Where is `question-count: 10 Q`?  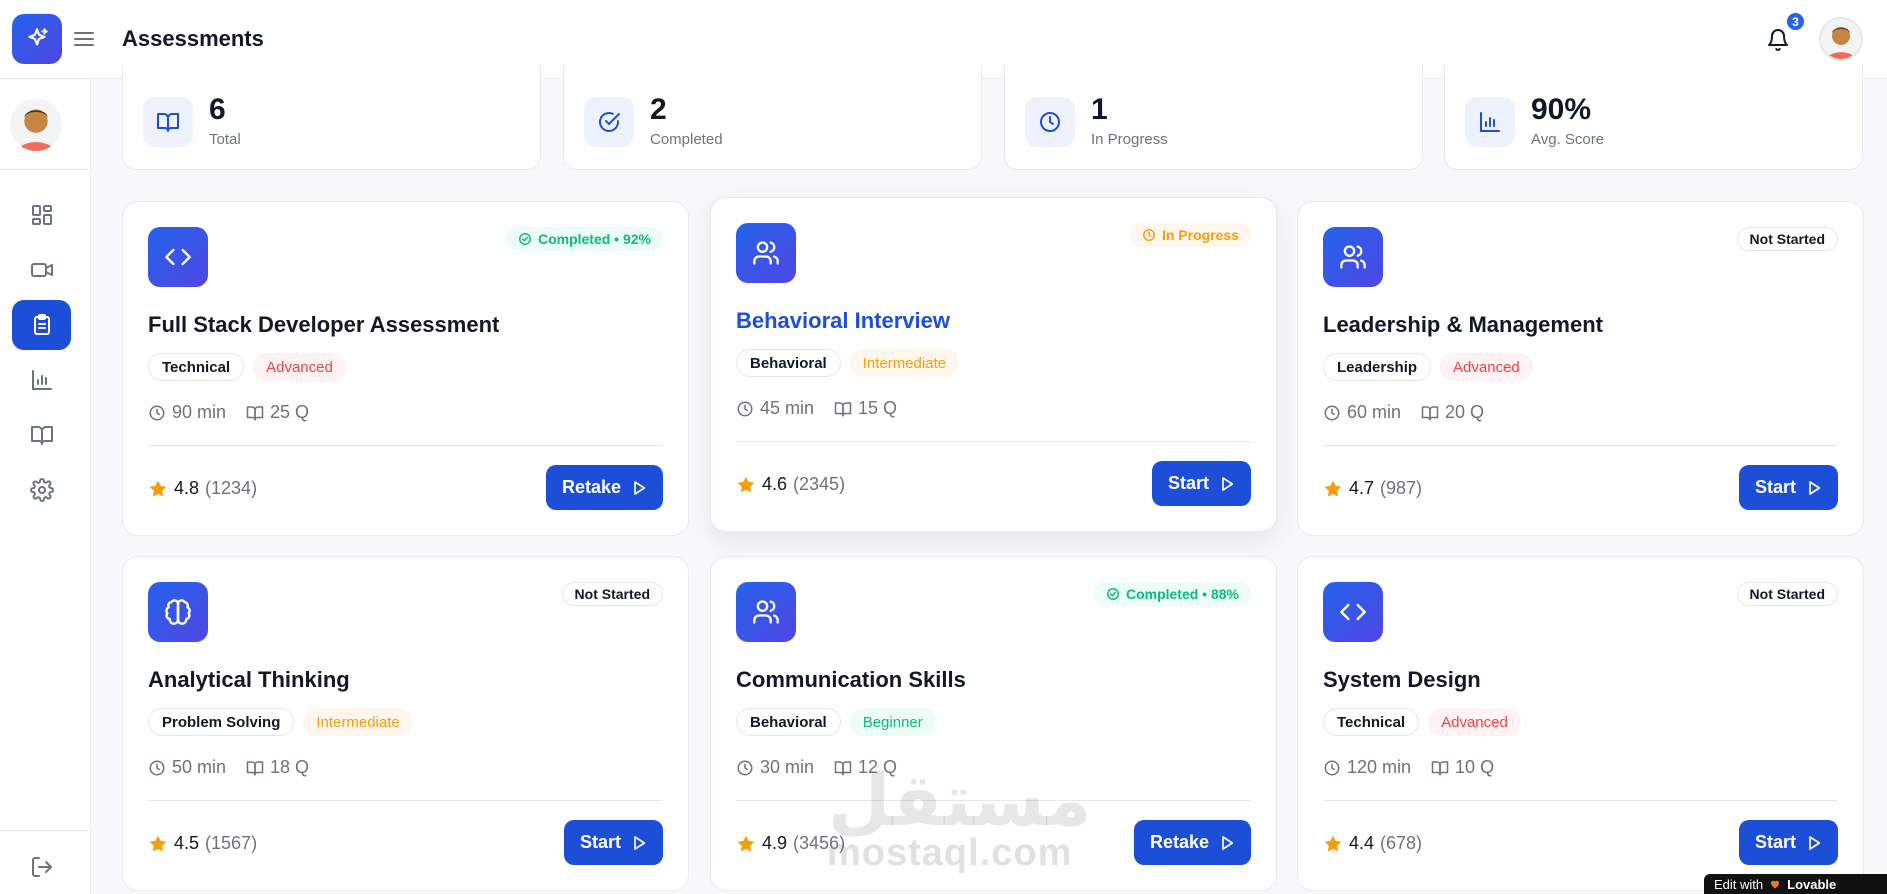
question-count: 10 Q is located at coordinates (1475, 767).